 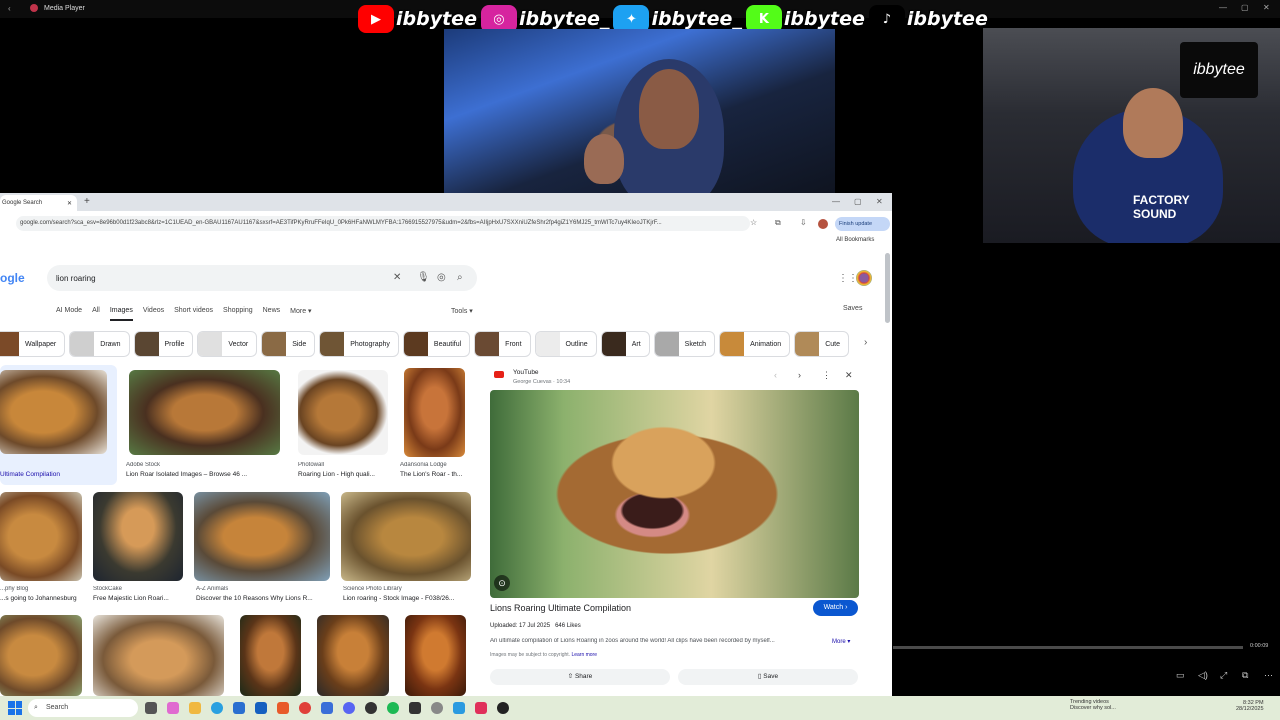 I want to click on tab-close-icon: ✕, so click(x=69, y=203).